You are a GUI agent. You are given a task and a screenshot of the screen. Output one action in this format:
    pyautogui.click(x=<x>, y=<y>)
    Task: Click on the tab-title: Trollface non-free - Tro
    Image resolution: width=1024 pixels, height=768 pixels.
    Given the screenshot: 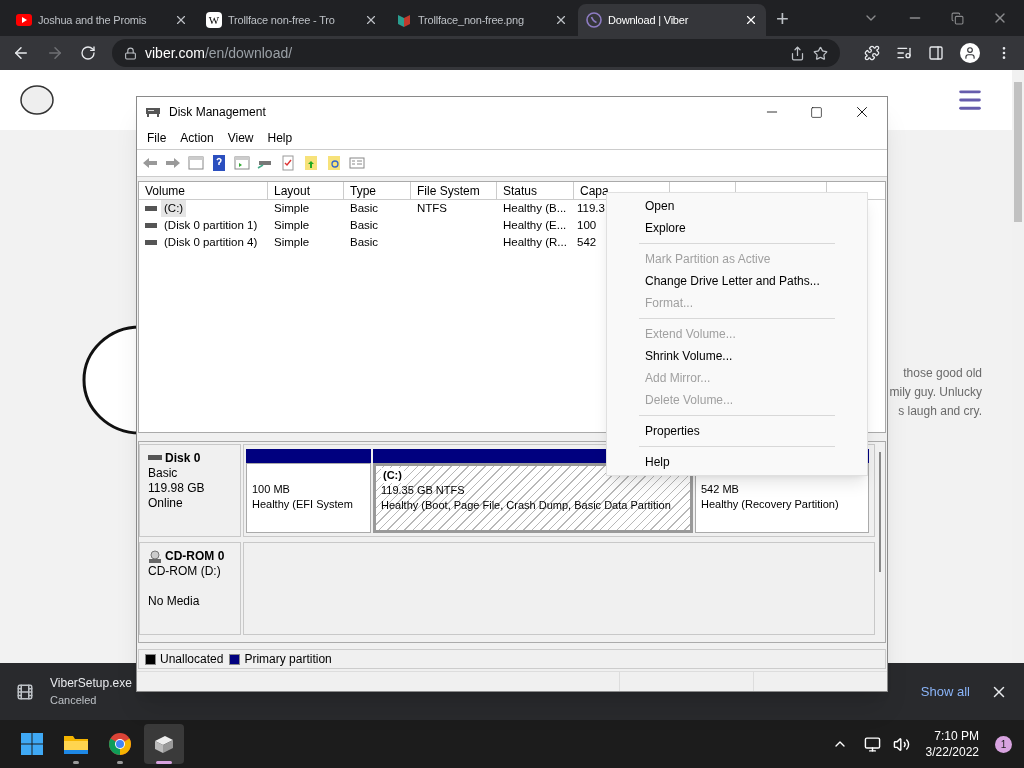 What is the action you would take?
    pyautogui.click(x=282, y=20)
    